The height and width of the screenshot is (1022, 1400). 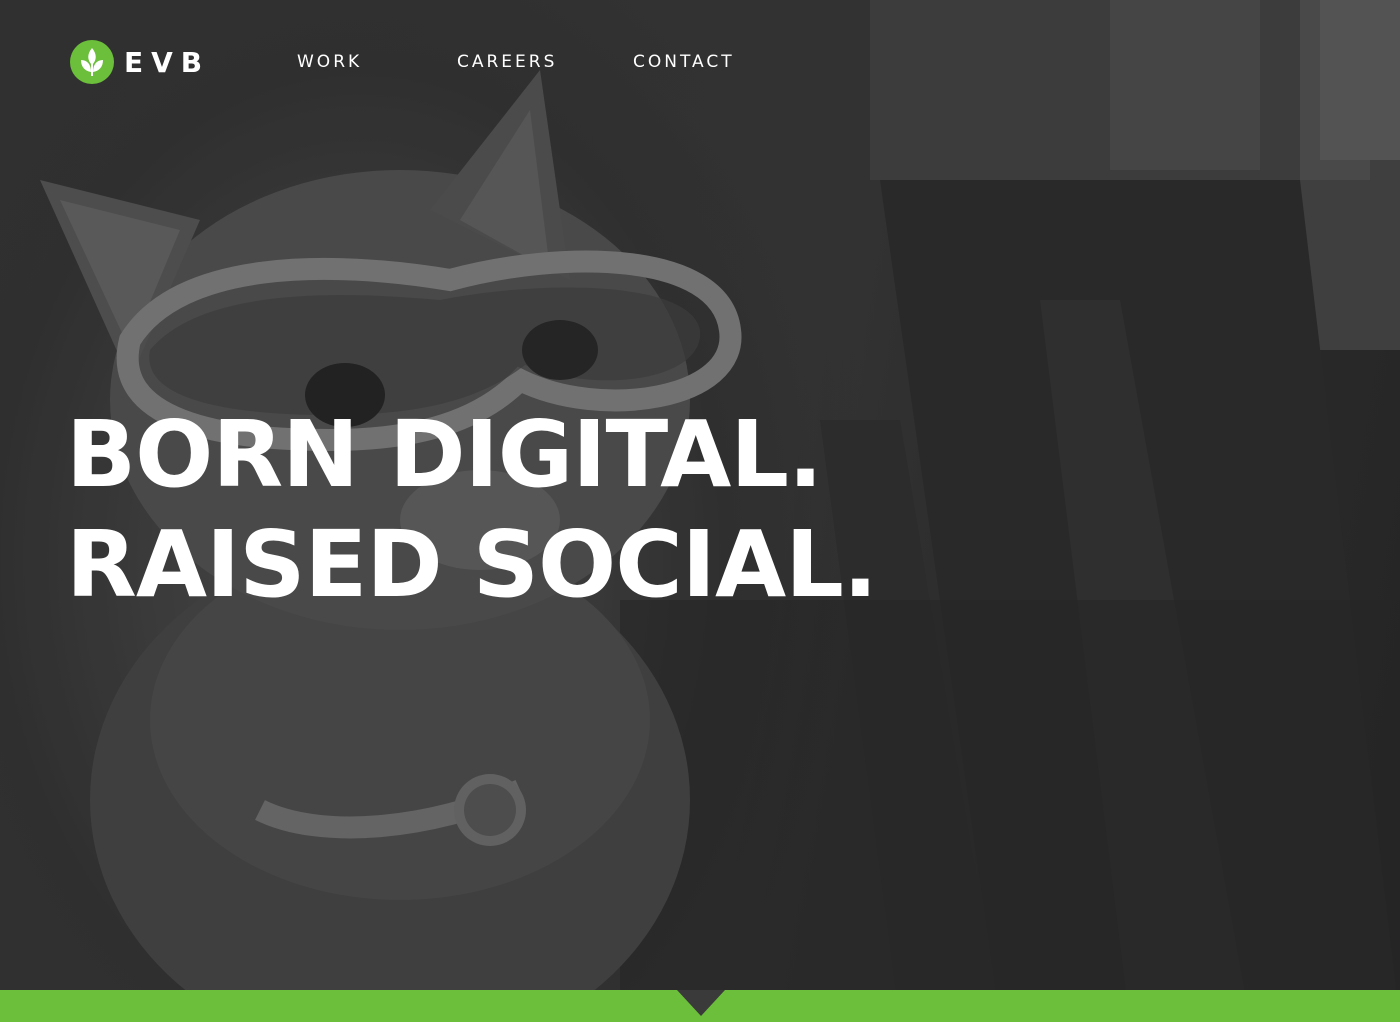 I want to click on hero-headline: BORN DIGITAL. RAISED SOCIAL., so click(x=472, y=510).